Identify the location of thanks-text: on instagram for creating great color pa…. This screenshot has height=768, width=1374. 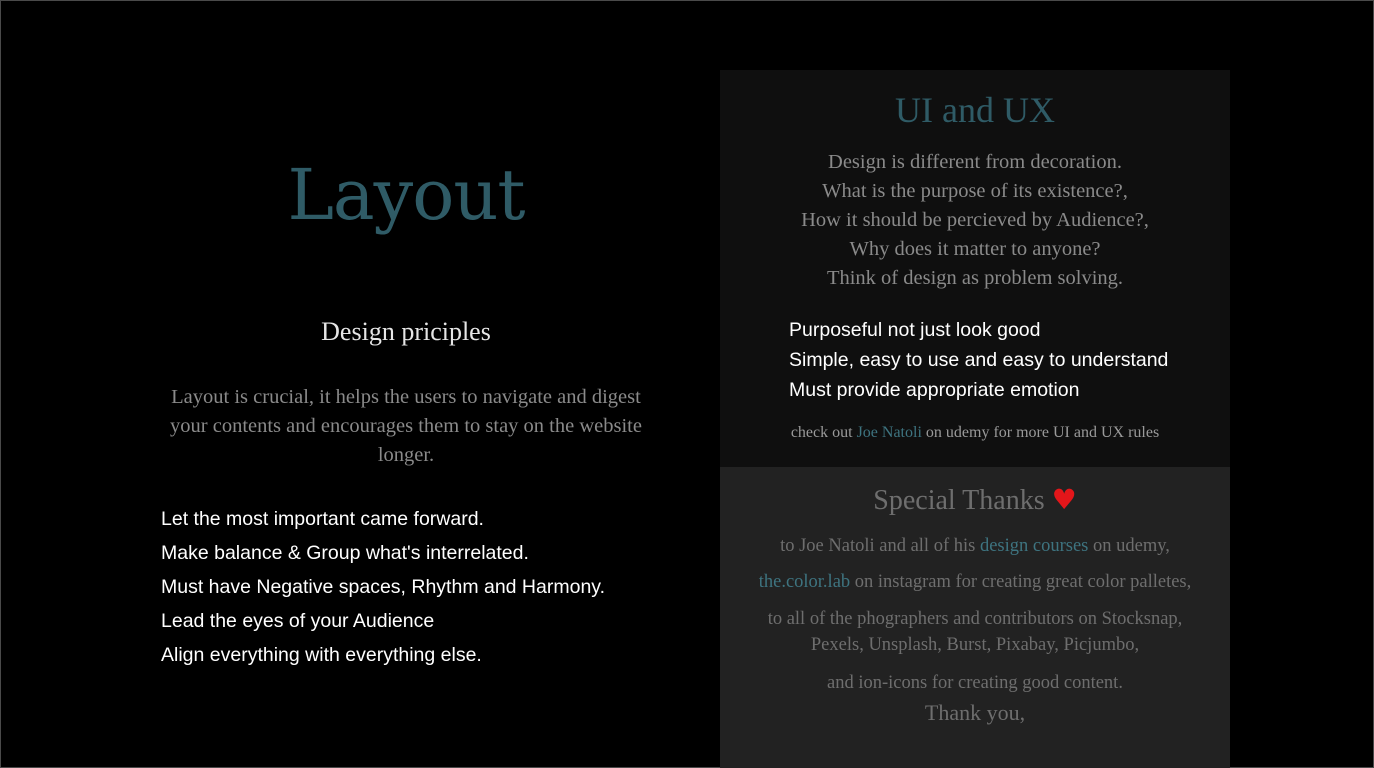
(1021, 582).